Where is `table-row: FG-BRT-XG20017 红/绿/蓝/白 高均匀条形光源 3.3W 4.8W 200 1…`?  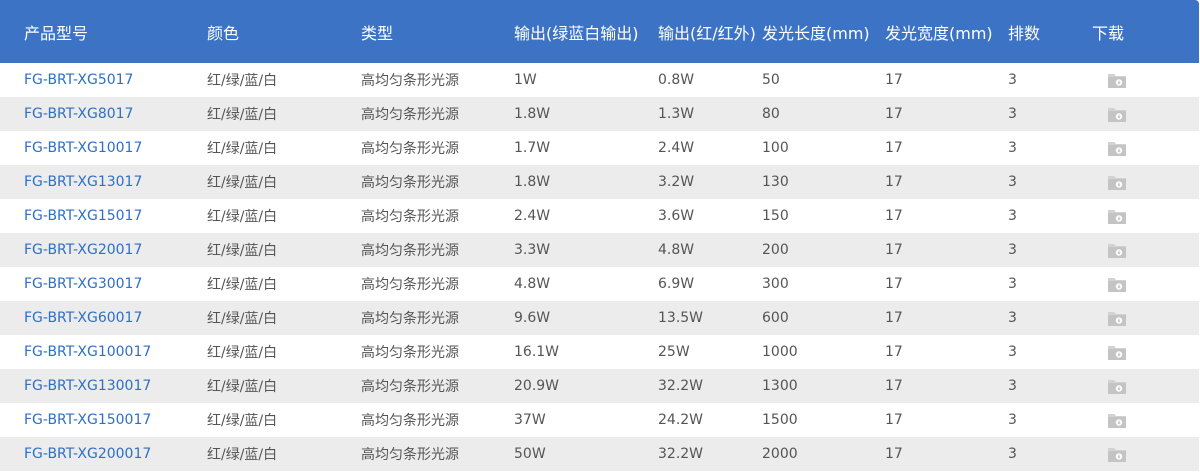 table-row: FG-BRT-XG20017 红/绿/蓝/白 高均匀条形光源 3.3W 4.8W 200 1… is located at coordinates (599, 250).